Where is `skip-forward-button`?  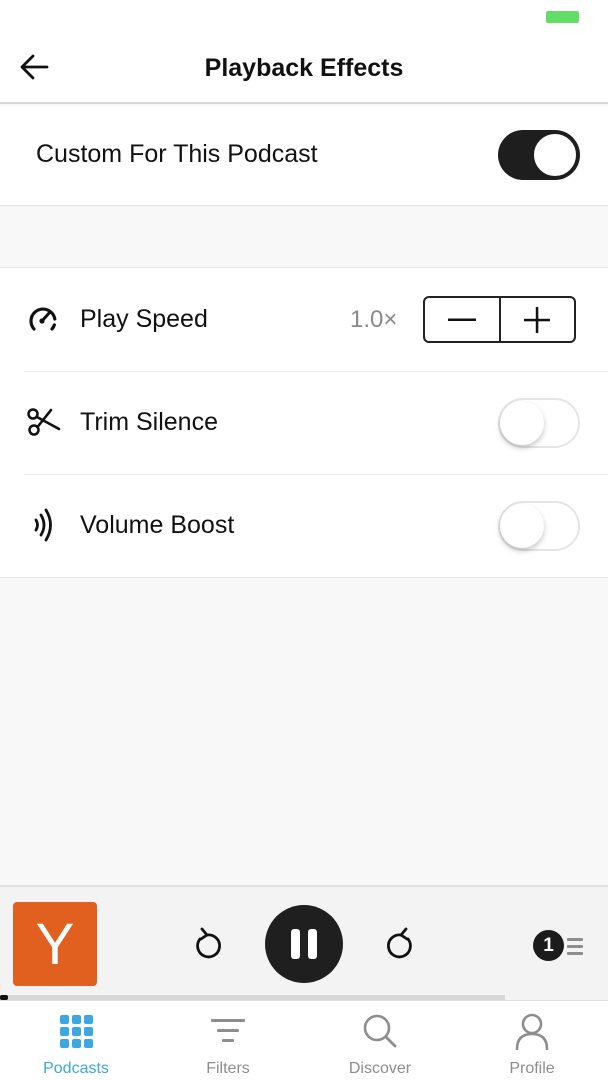 skip-forward-button is located at coordinates (401, 944).